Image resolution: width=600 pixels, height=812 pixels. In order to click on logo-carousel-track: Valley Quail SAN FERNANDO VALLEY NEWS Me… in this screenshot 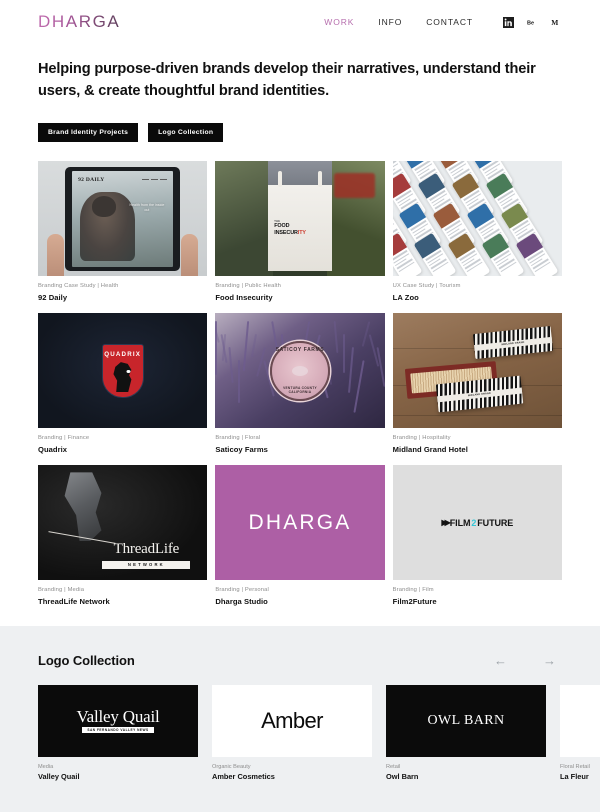, I will do `click(319, 733)`.